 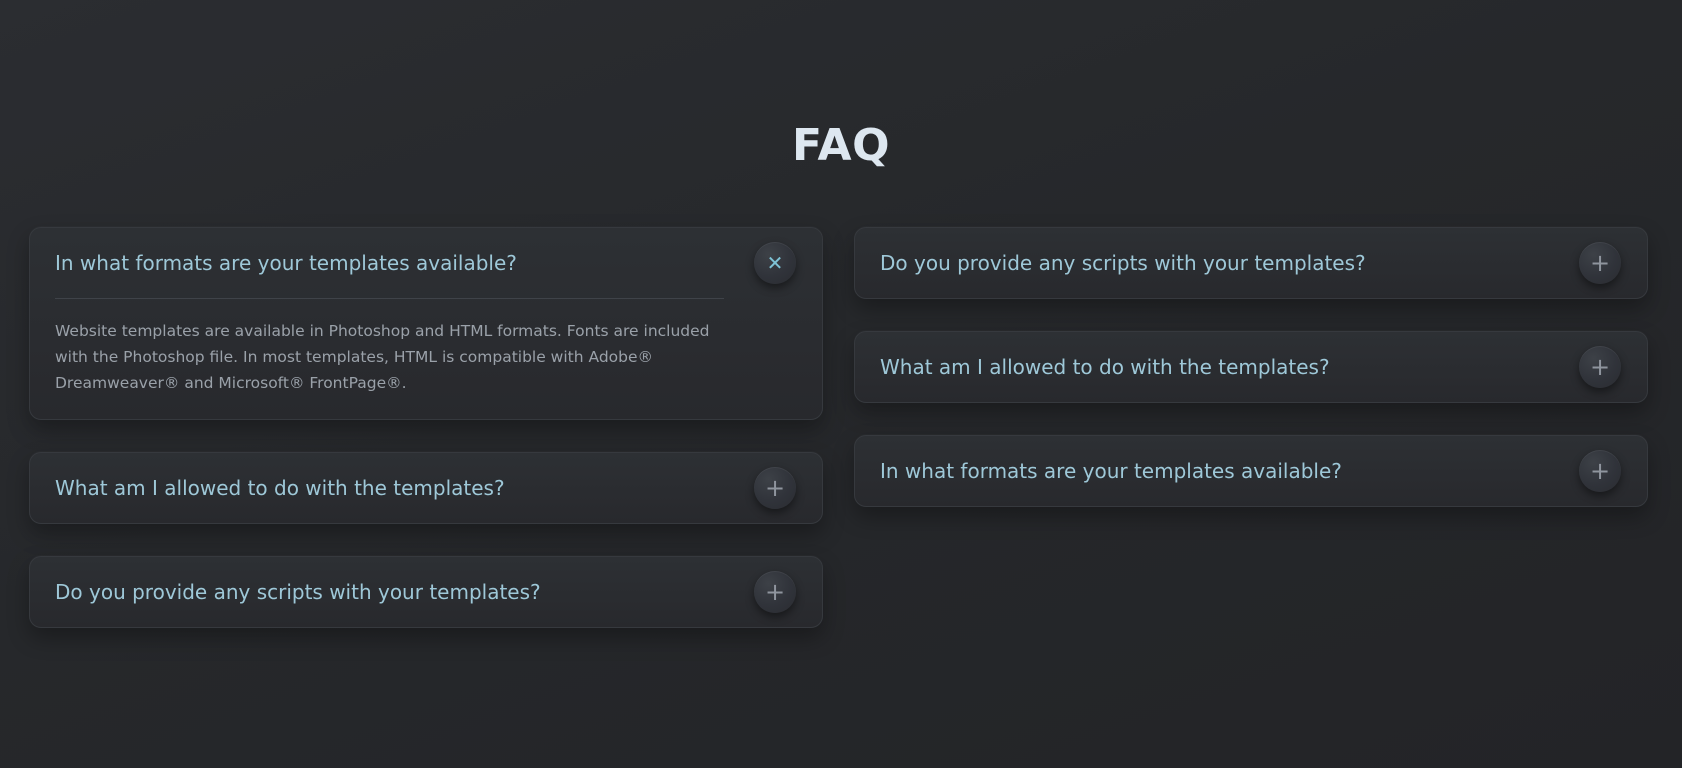 What do you see at coordinates (841, 145) in the screenshot?
I see `page-title: FAQ` at bounding box center [841, 145].